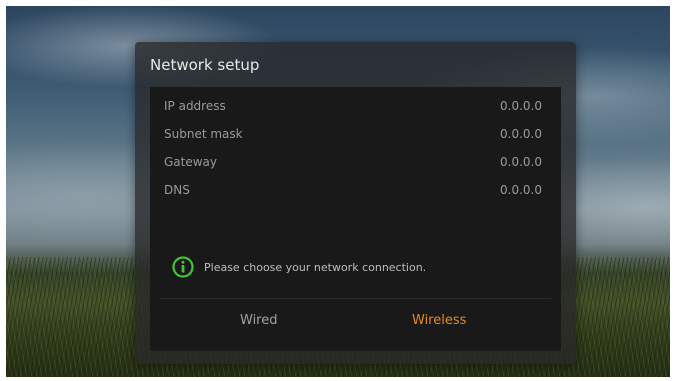  Describe the element at coordinates (439, 320) in the screenshot. I see `wireless-option: Wireless` at that location.